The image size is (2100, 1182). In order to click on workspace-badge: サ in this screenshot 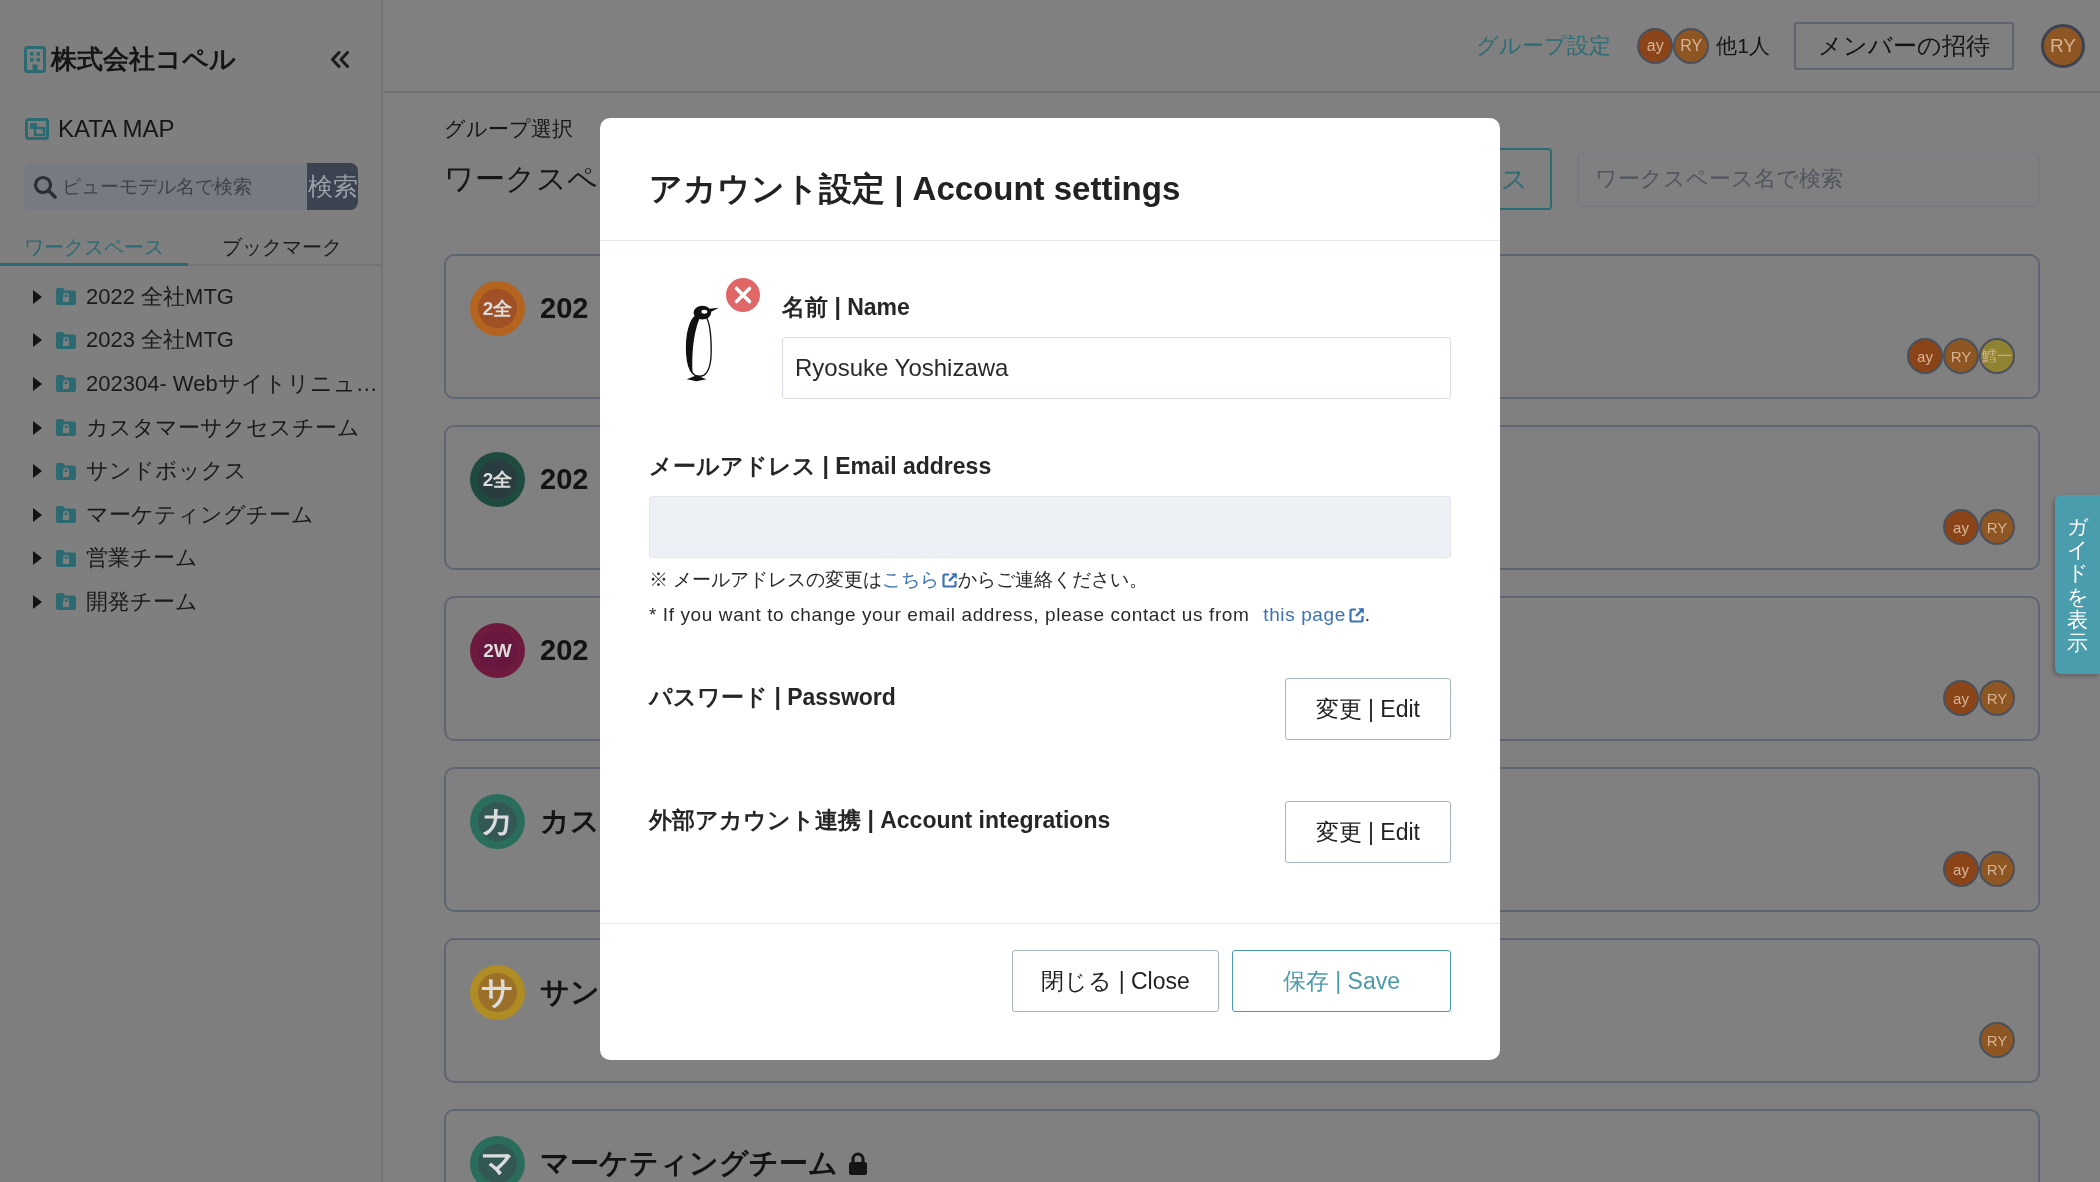, I will do `click(497, 992)`.